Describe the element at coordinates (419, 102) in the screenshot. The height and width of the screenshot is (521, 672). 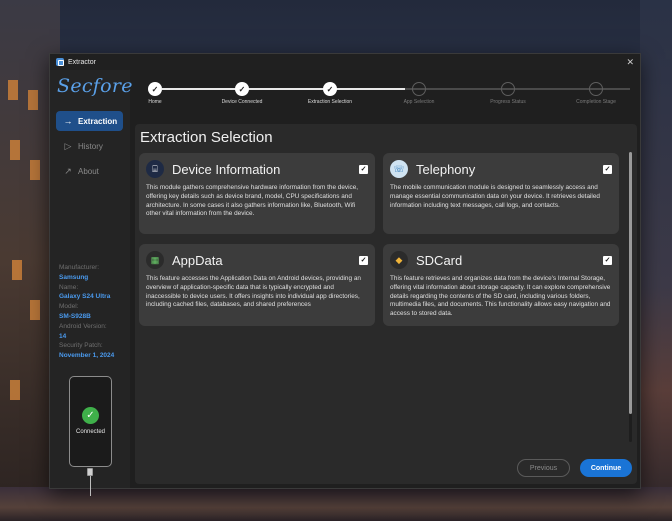
I see `step-label-app-selection: App Selection` at that location.